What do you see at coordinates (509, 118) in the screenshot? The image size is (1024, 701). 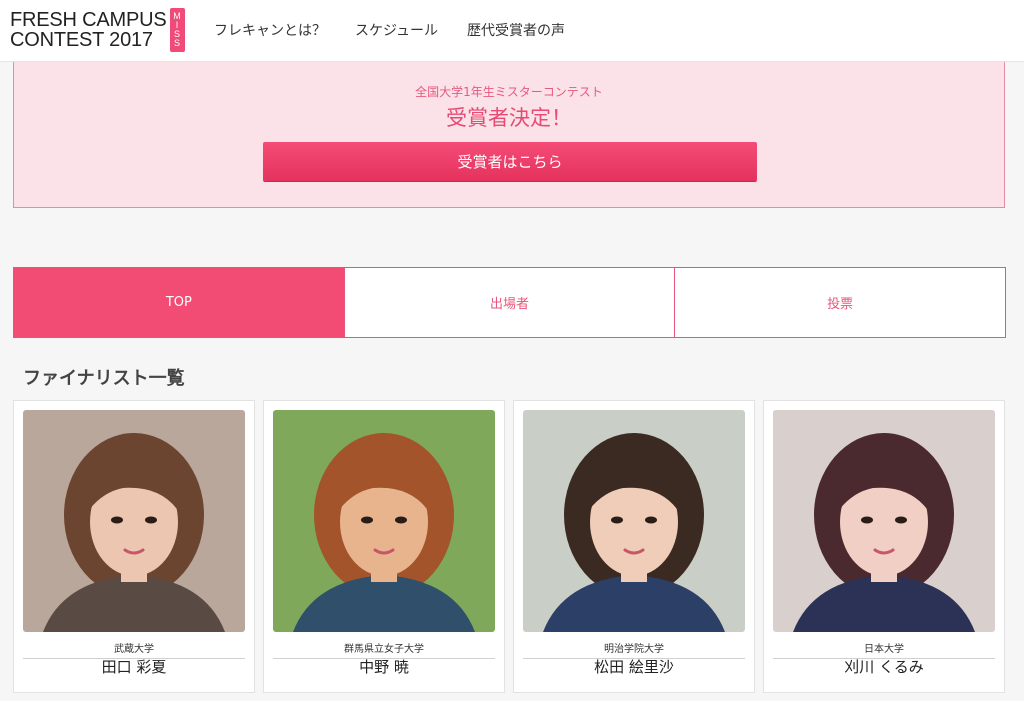 I see `banner-title: 受賞者決定！` at bounding box center [509, 118].